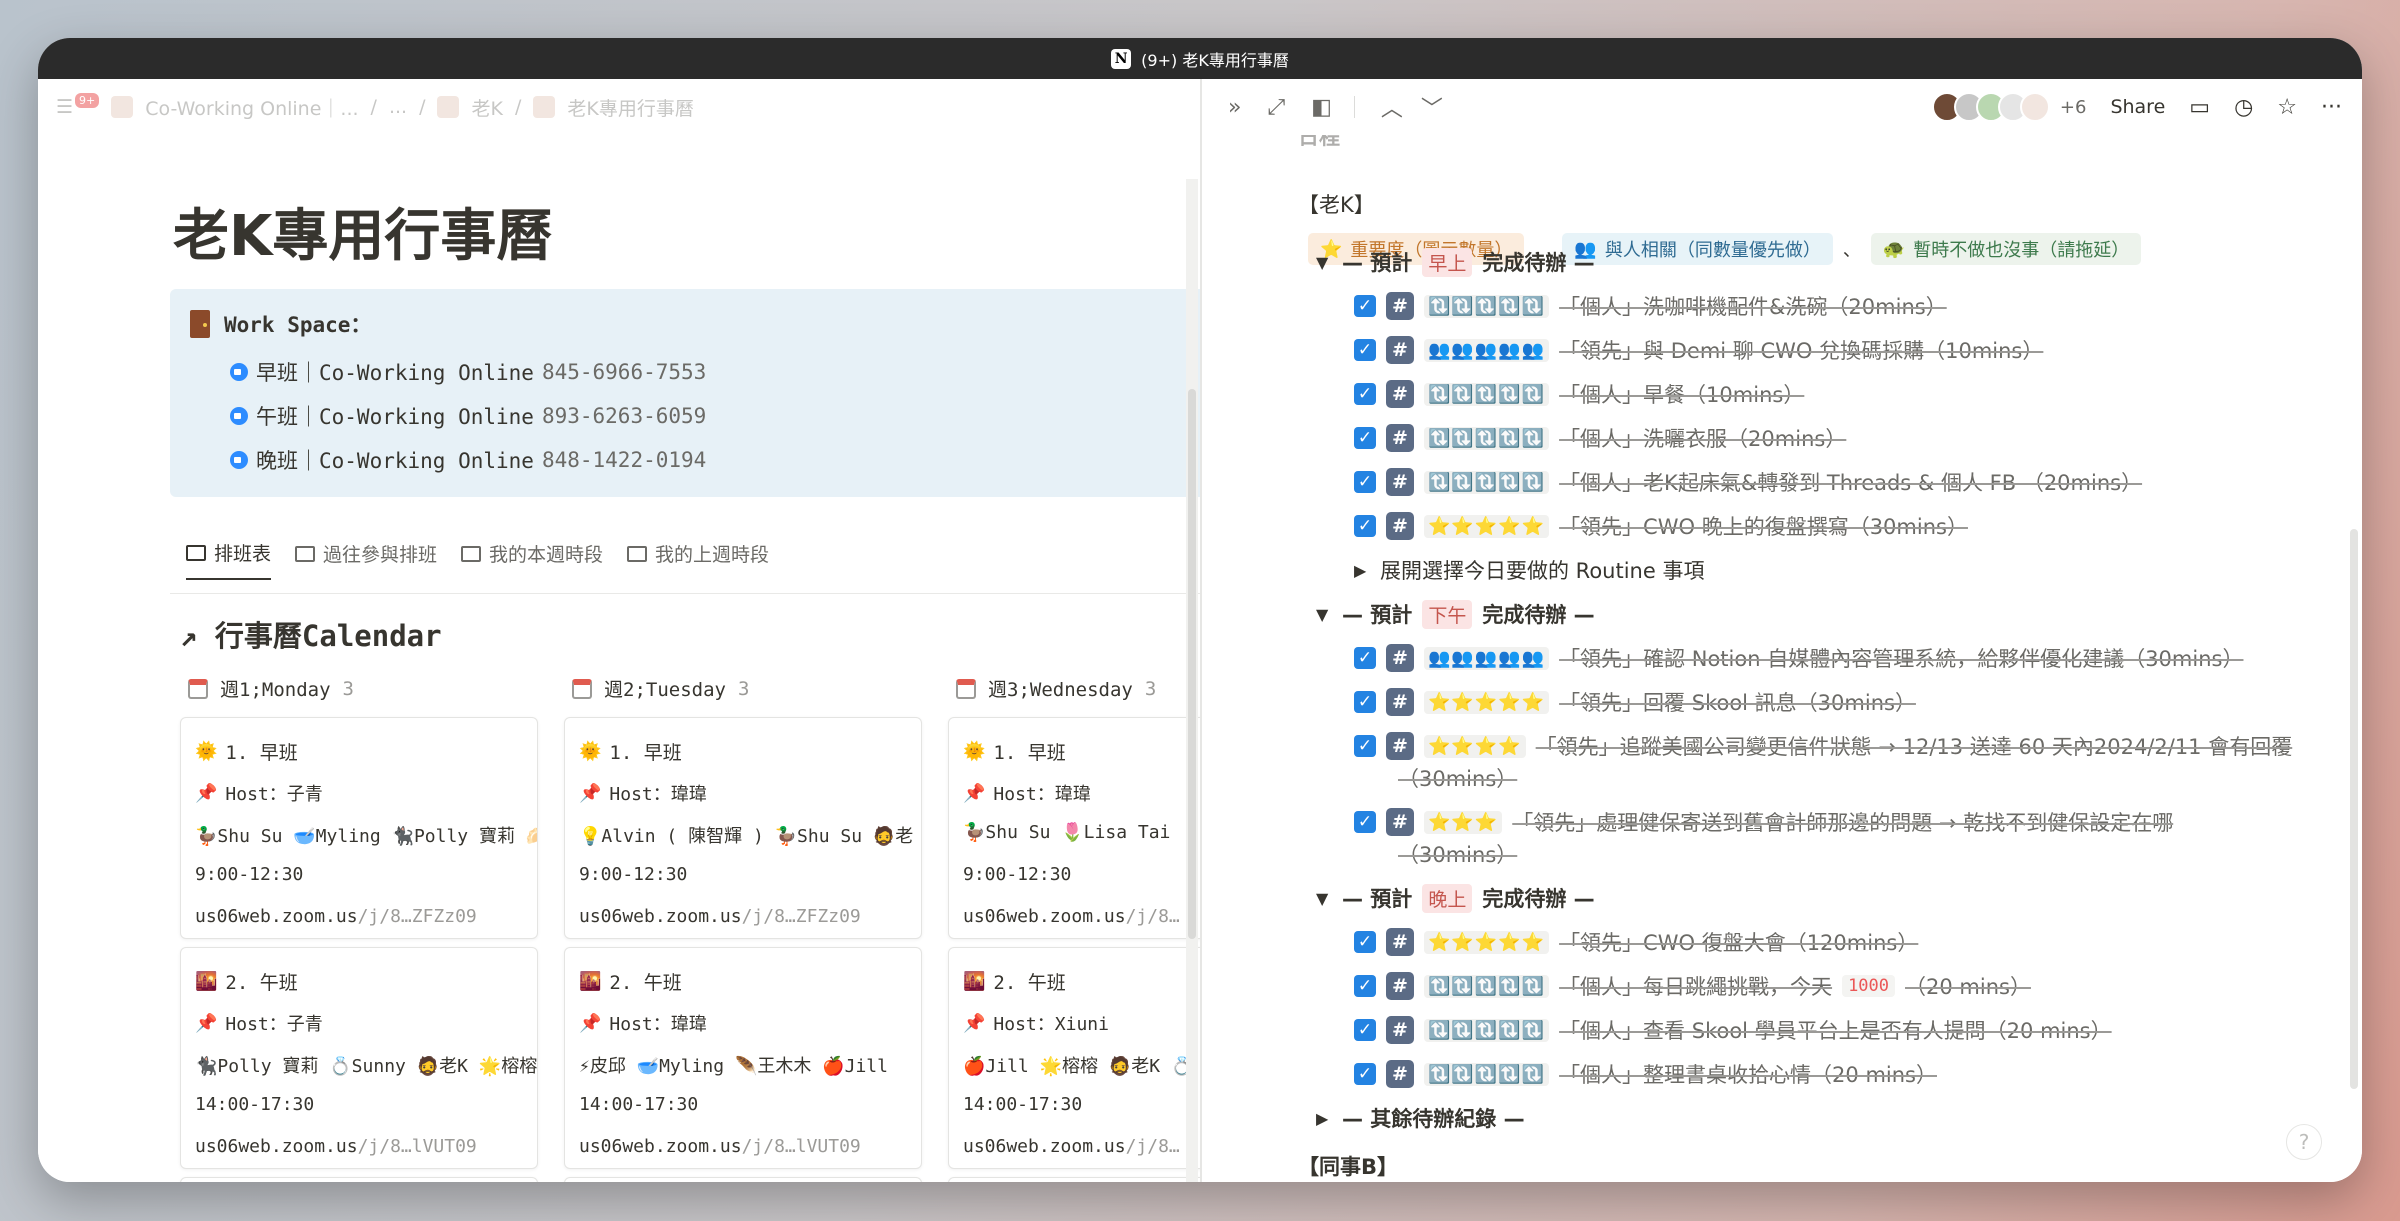 The height and width of the screenshot is (1221, 2400). I want to click on breadcrumb-item-lao-k: 老K, so click(486, 107).